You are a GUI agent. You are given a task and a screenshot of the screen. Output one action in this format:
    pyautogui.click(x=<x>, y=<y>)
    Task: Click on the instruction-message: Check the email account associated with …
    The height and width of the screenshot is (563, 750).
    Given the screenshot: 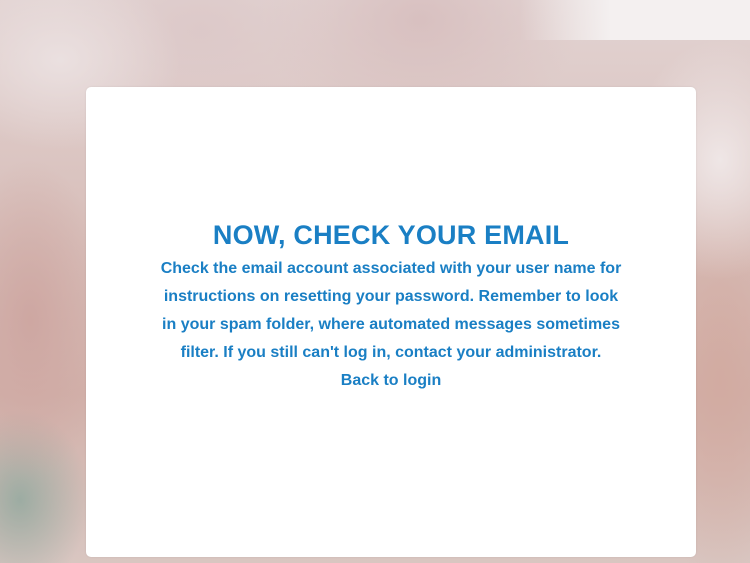 What is the action you would take?
    pyautogui.click(x=391, y=310)
    